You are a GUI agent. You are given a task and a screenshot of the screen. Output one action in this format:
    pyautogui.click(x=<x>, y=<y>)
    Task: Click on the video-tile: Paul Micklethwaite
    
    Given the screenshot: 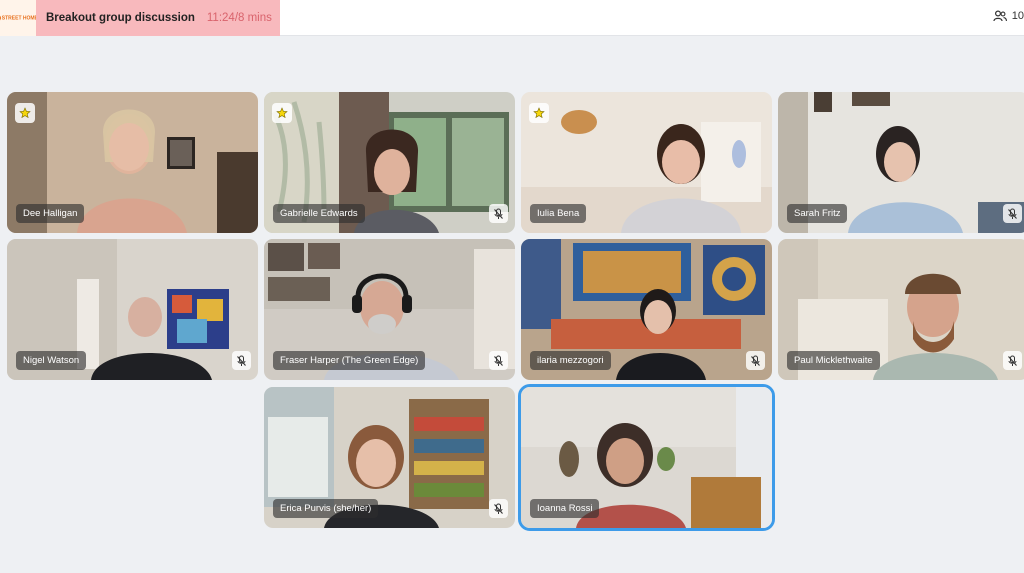 What is the action you would take?
    pyautogui.click(x=901, y=309)
    